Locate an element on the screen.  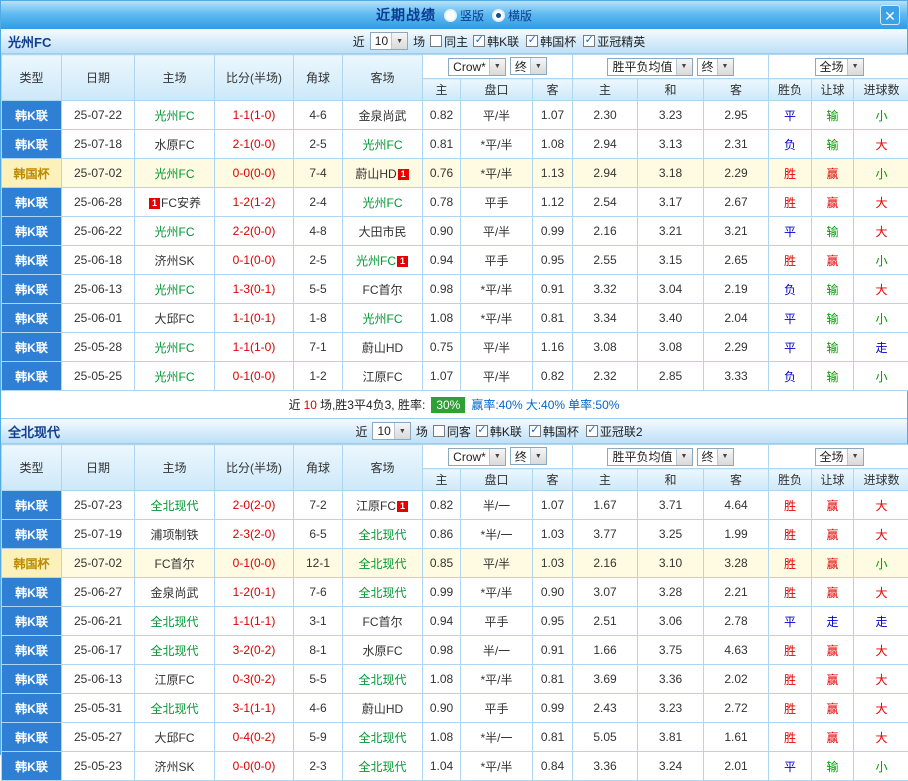
corner-cell: 5-9 is located at coordinates (318, 737).